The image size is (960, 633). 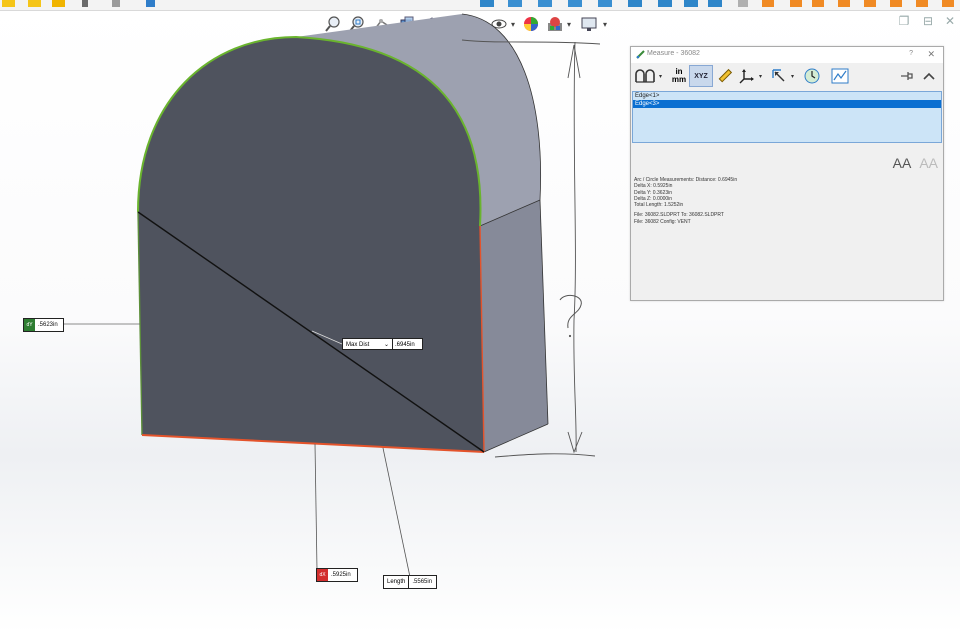 I want to click on selection-item-edge-3: Edge<3>, so click(x=787, y=104).